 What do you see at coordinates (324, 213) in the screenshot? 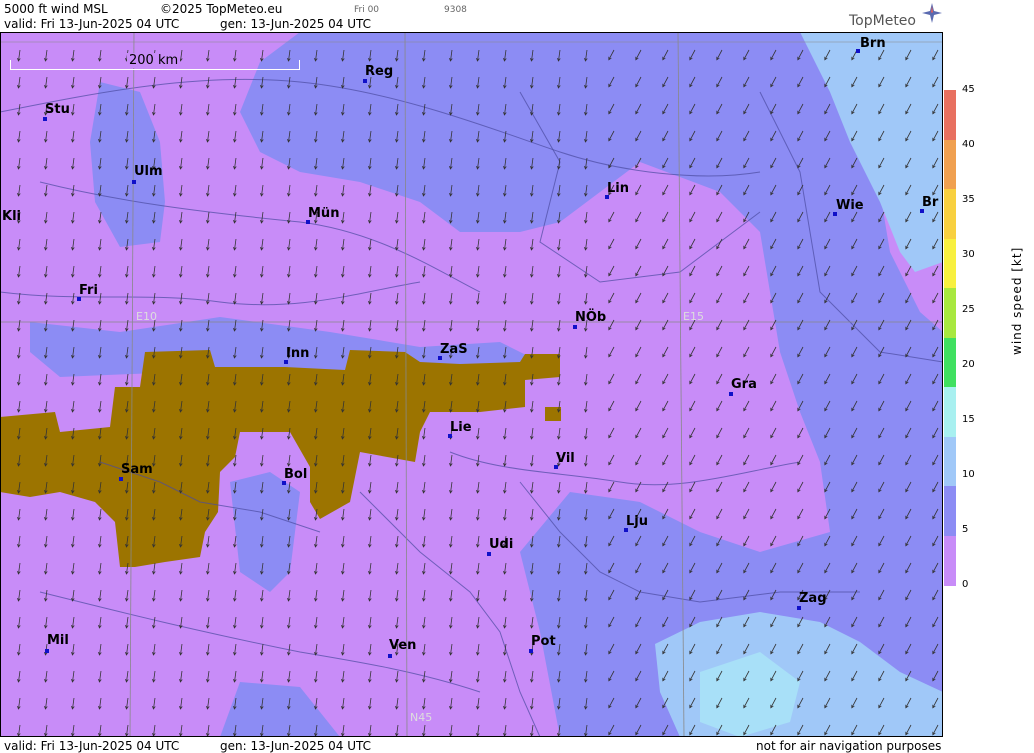
I see `city-label-5: Mün` at bounding box center [324, 213].